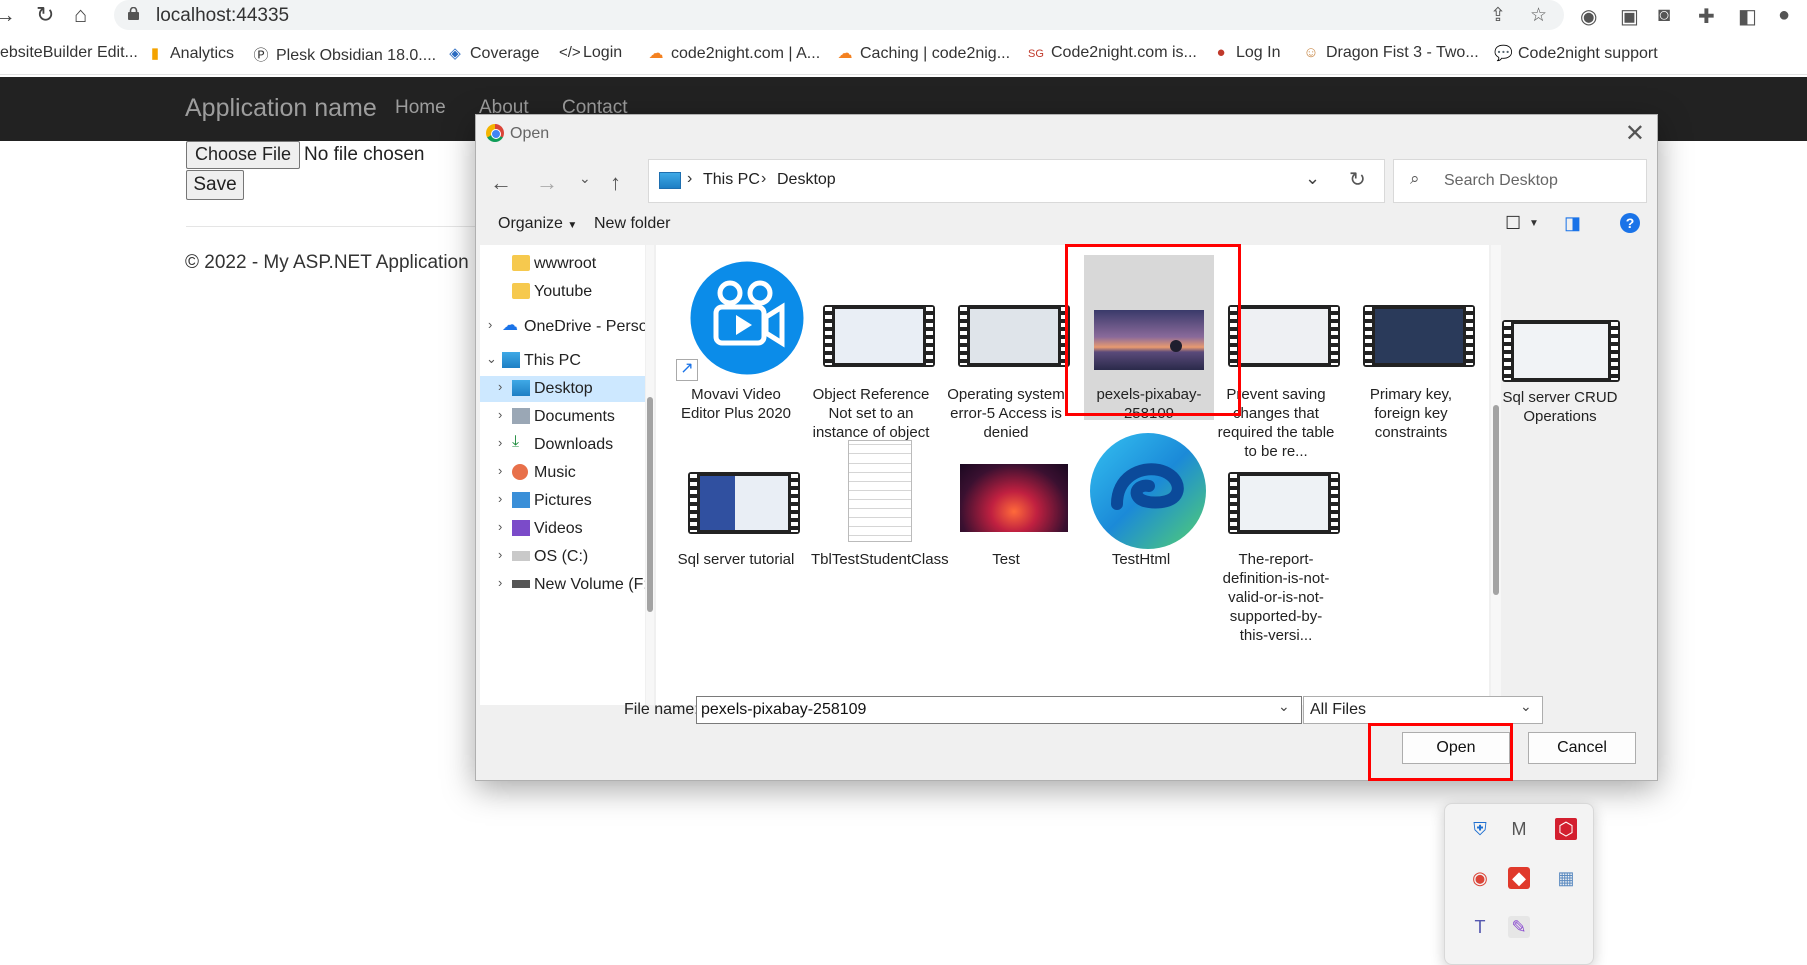 This screenshot has width=1807, height=965. I want to click on nav-item-label: Desktop, so click(563, 388).